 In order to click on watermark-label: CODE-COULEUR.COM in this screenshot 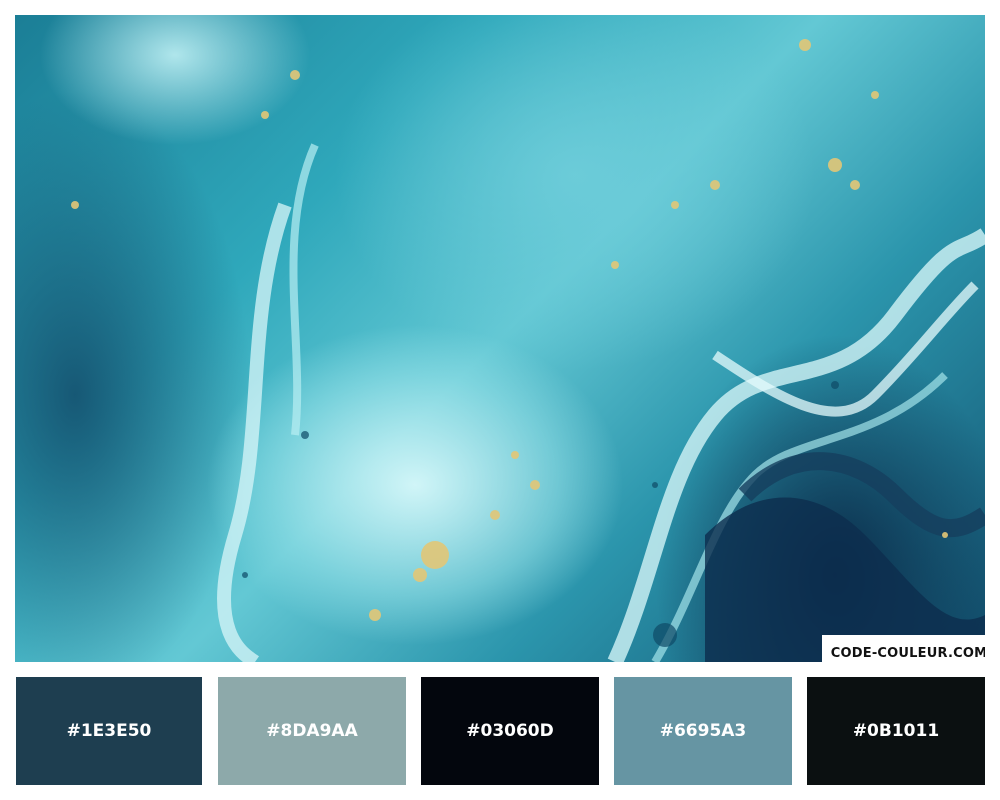, I will do `click(903, 648)`.